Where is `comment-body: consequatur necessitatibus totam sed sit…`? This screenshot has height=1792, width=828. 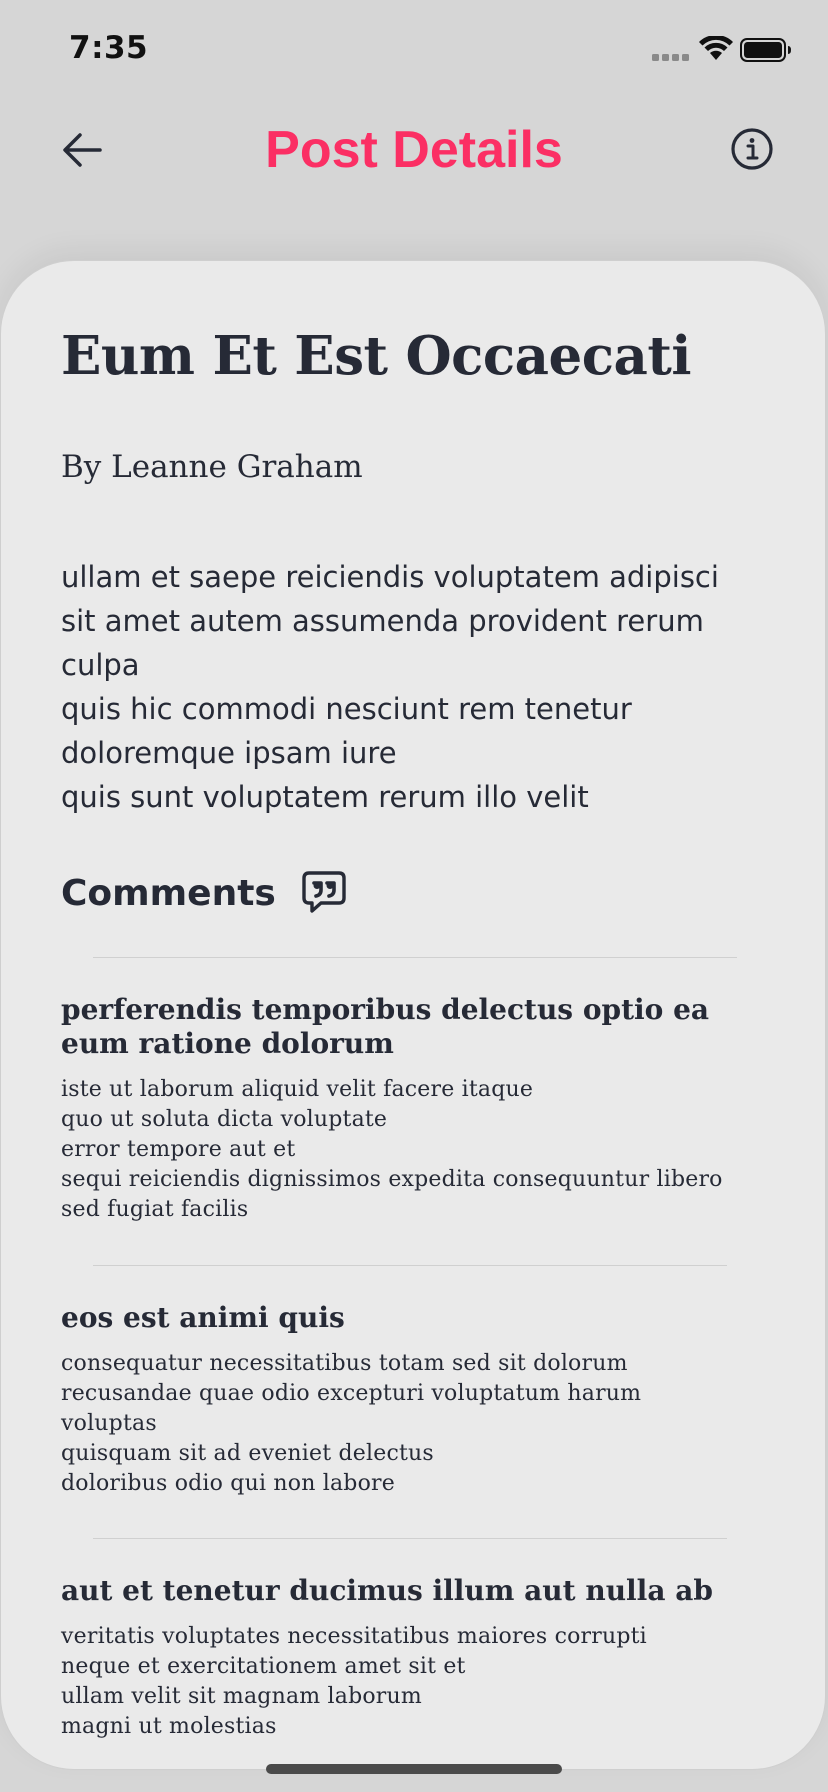
comment-body: consequatur necessitatibus totam sed sit… is located at coordinates (351, 1423).